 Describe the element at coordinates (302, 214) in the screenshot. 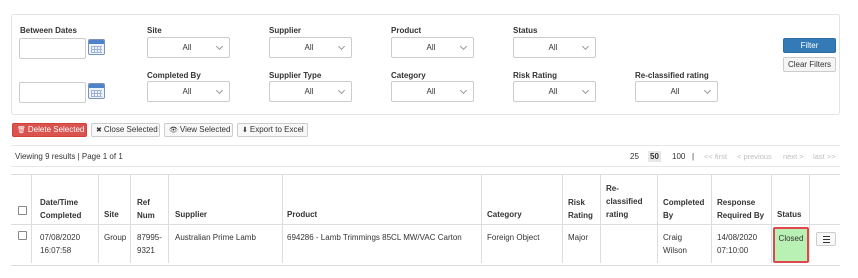

I see `header-product: Product` at that location.